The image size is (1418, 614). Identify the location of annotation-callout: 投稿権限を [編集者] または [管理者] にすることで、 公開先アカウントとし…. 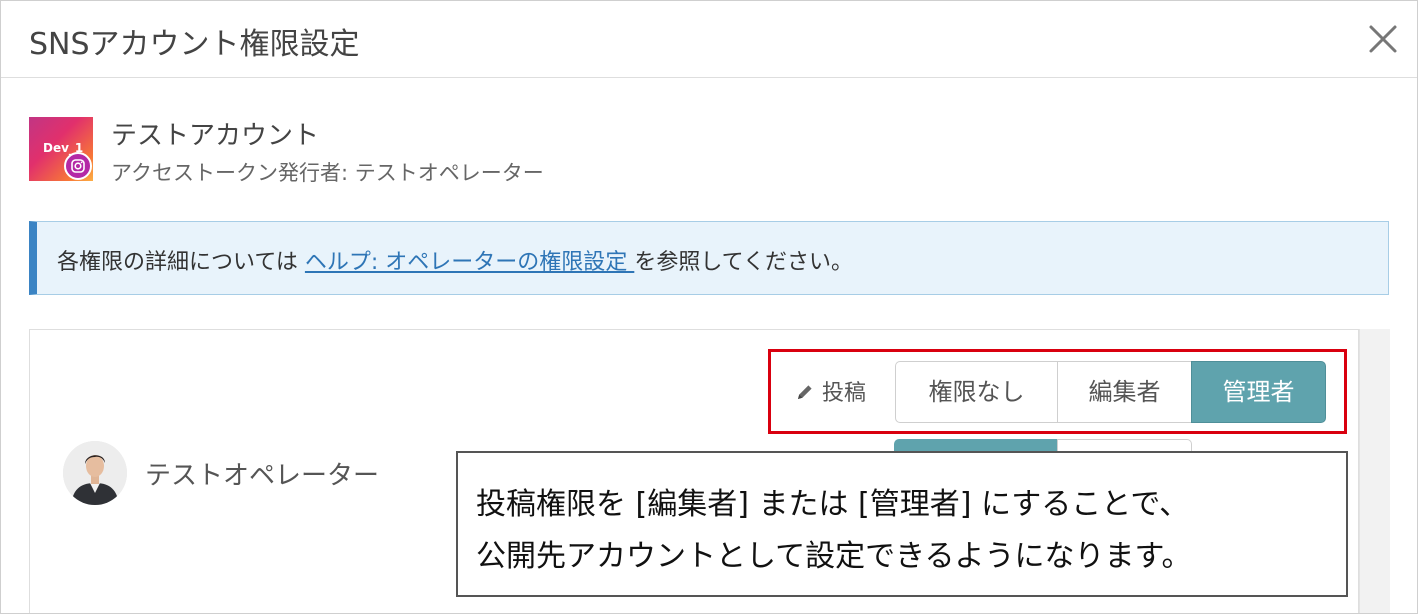
(902, 524).